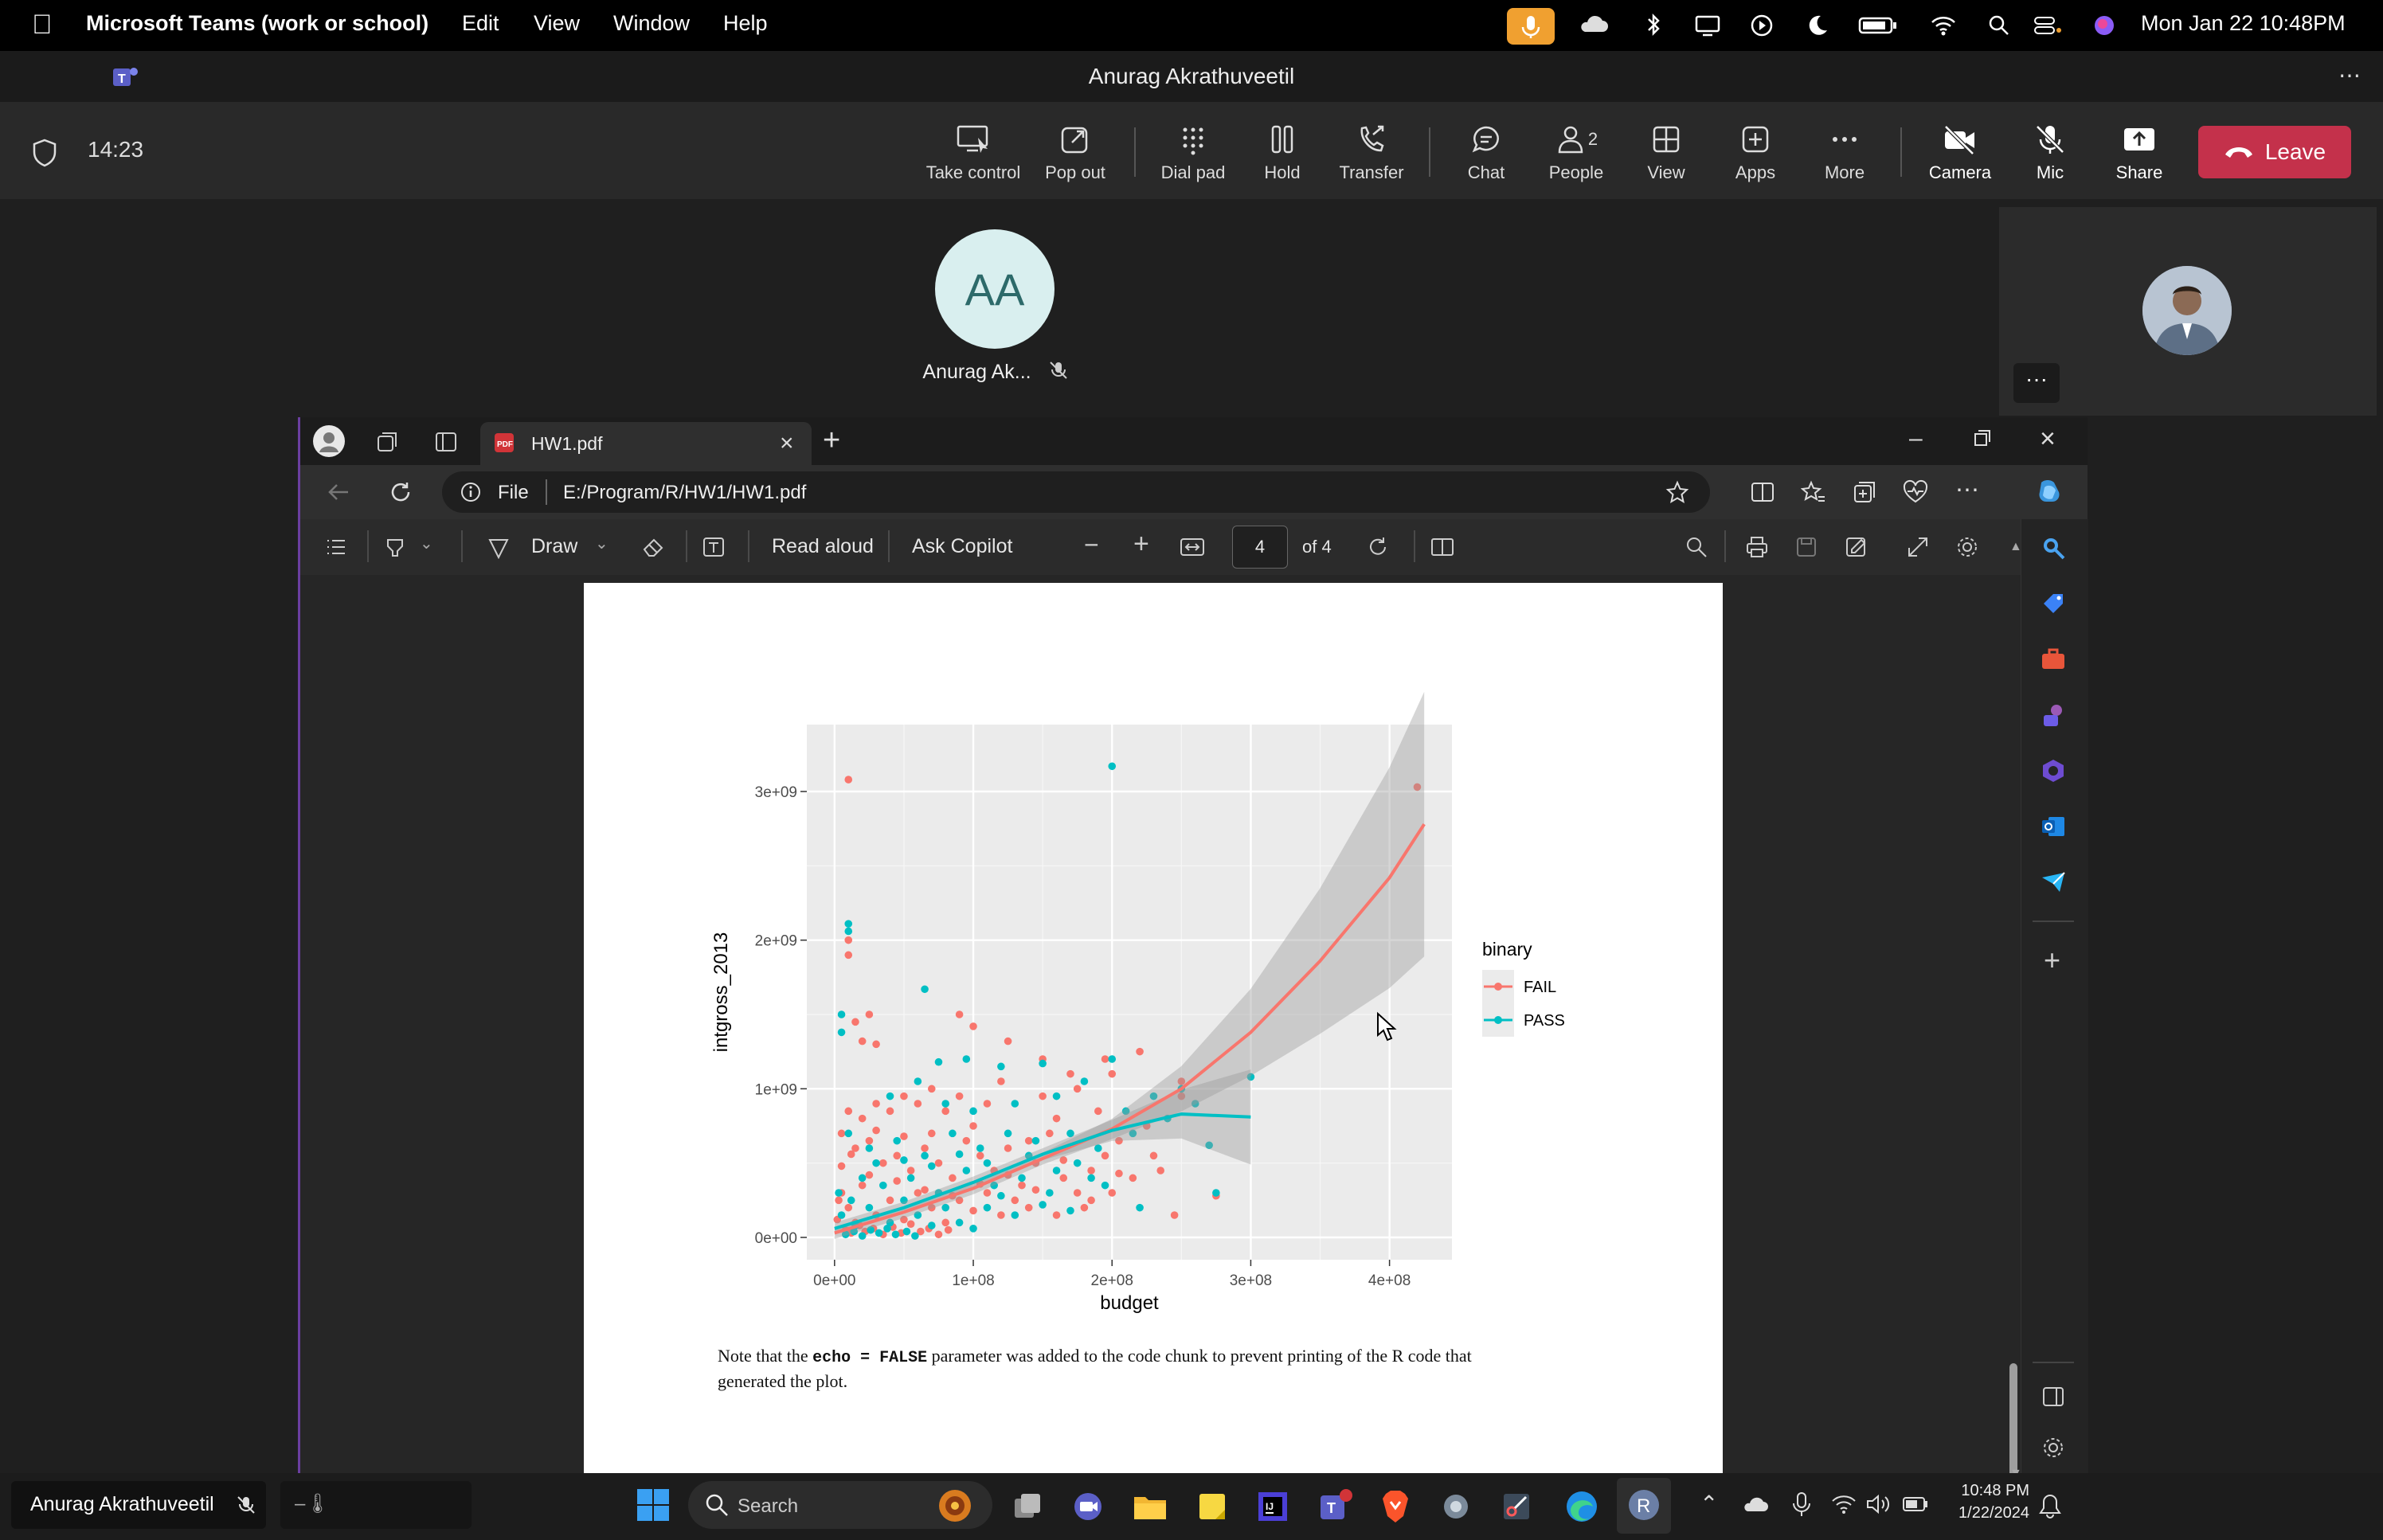 The image size is (2383, 1540). Describe the element at coordinates (2050, 1507) in the screenshot. I see `notification-bell-icon` at that location.